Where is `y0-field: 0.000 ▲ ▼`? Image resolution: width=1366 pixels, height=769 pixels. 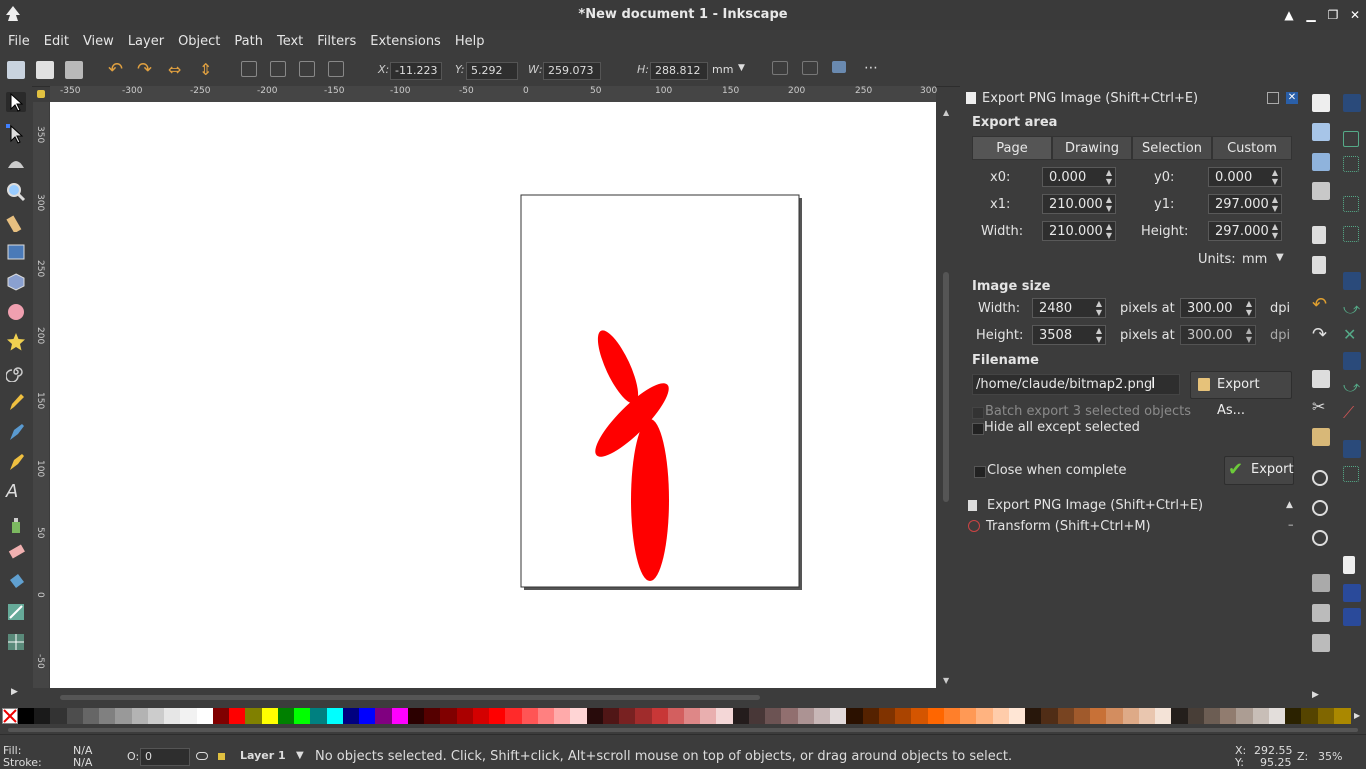 y0-field: 0.000 ▲ ▼ is located at coordinates (1245, 177).